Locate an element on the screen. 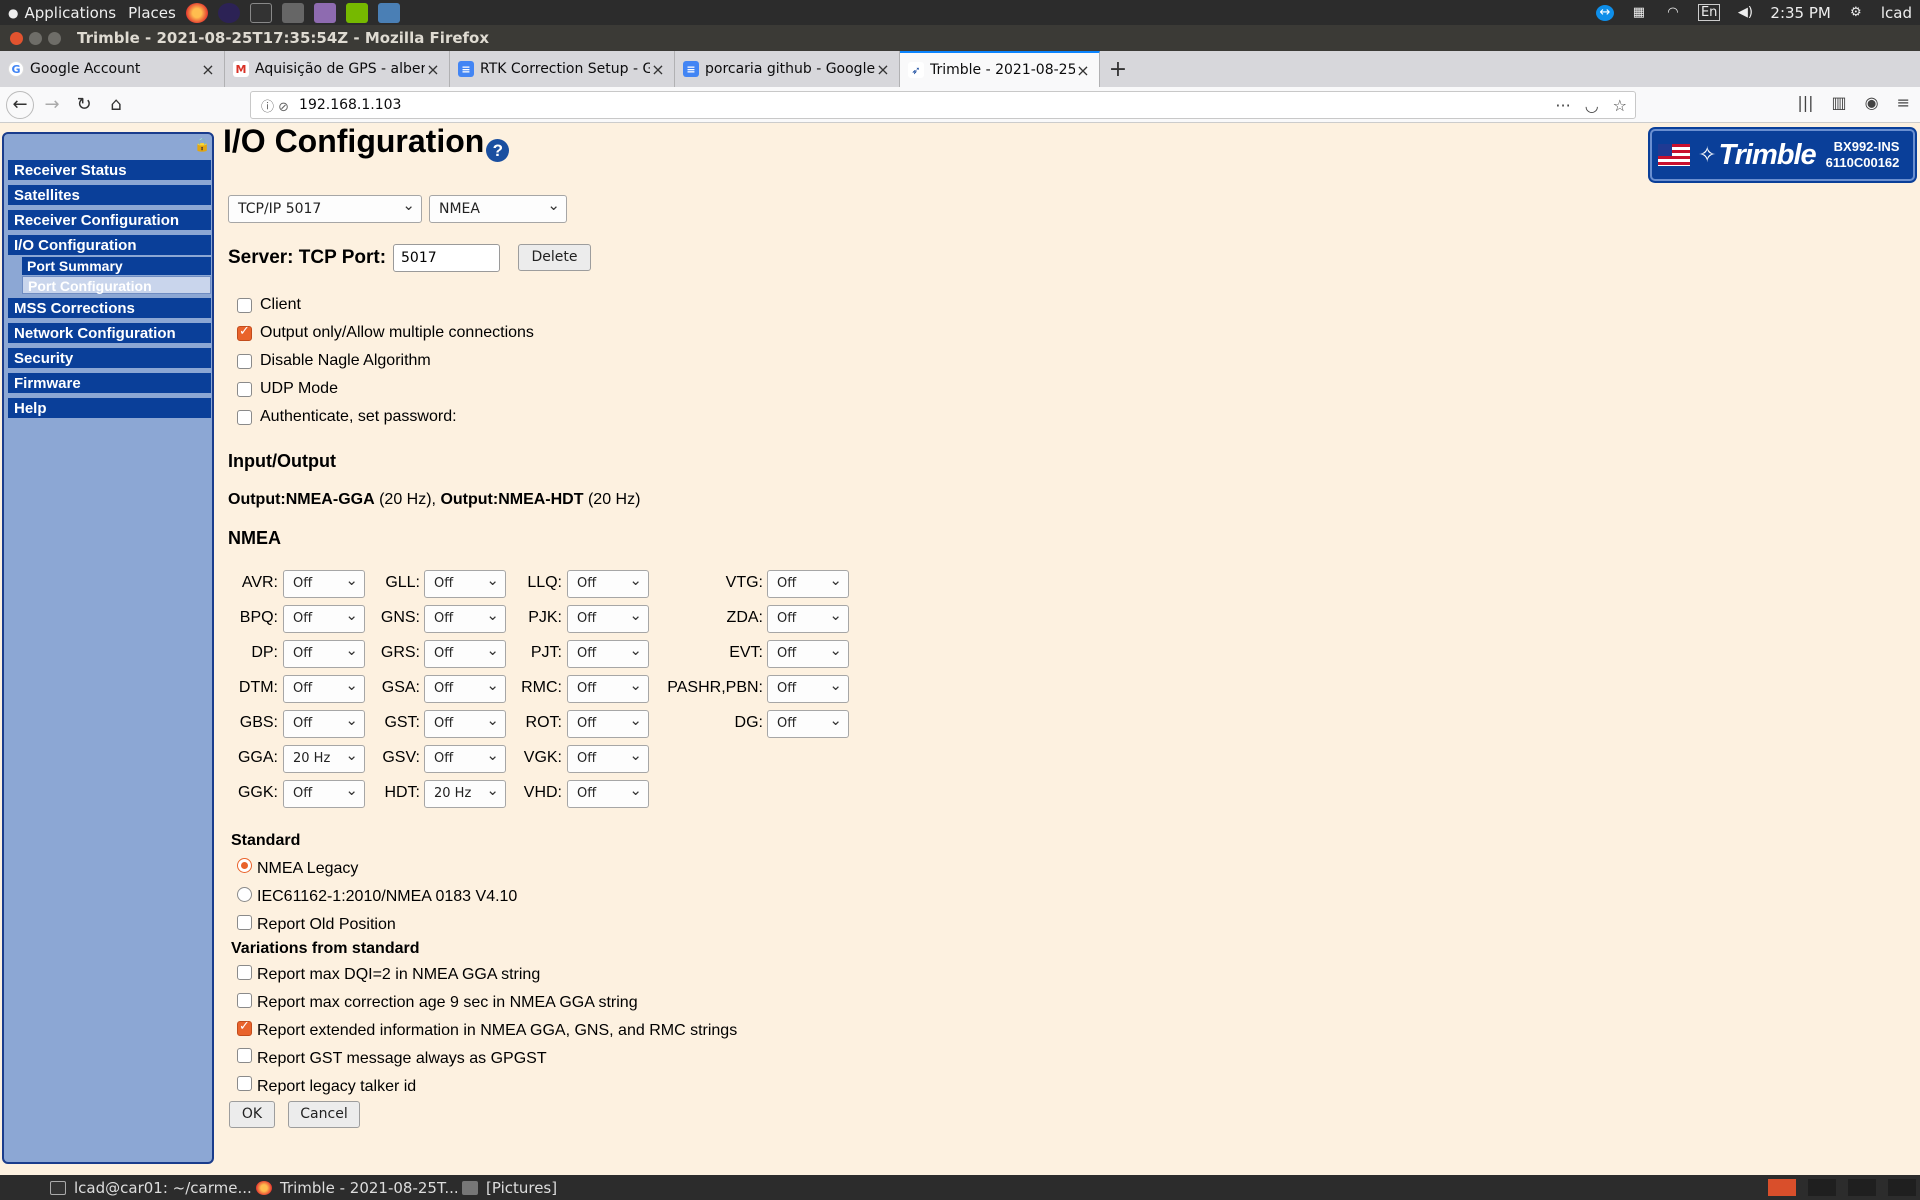 This screenshot has width=1920, height=1200. image-viewer-launcher-icon is located at coordinates (324, 12).